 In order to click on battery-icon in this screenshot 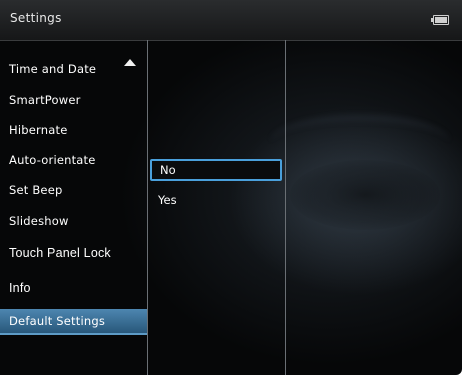, I will do `click(440, 20)`.